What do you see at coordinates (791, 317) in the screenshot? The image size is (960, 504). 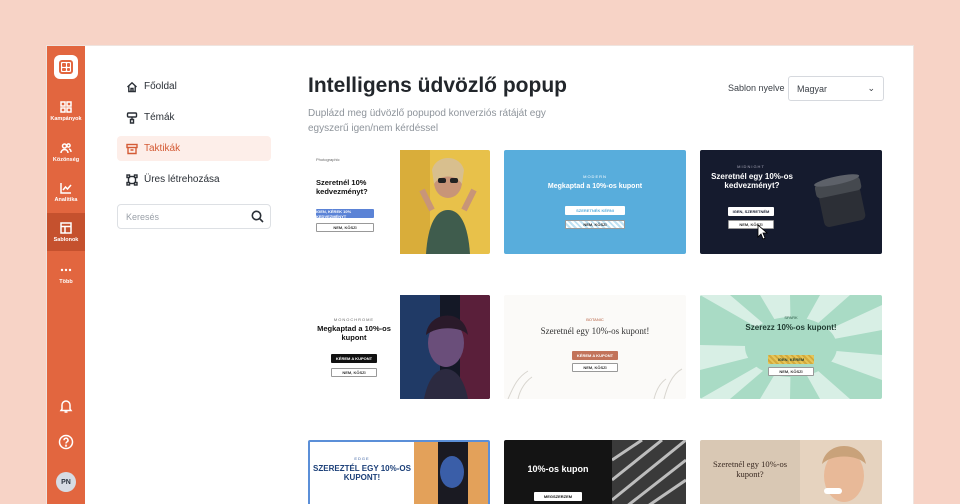 I see `card-brand: SPARK` at bounding box center [791, 317].